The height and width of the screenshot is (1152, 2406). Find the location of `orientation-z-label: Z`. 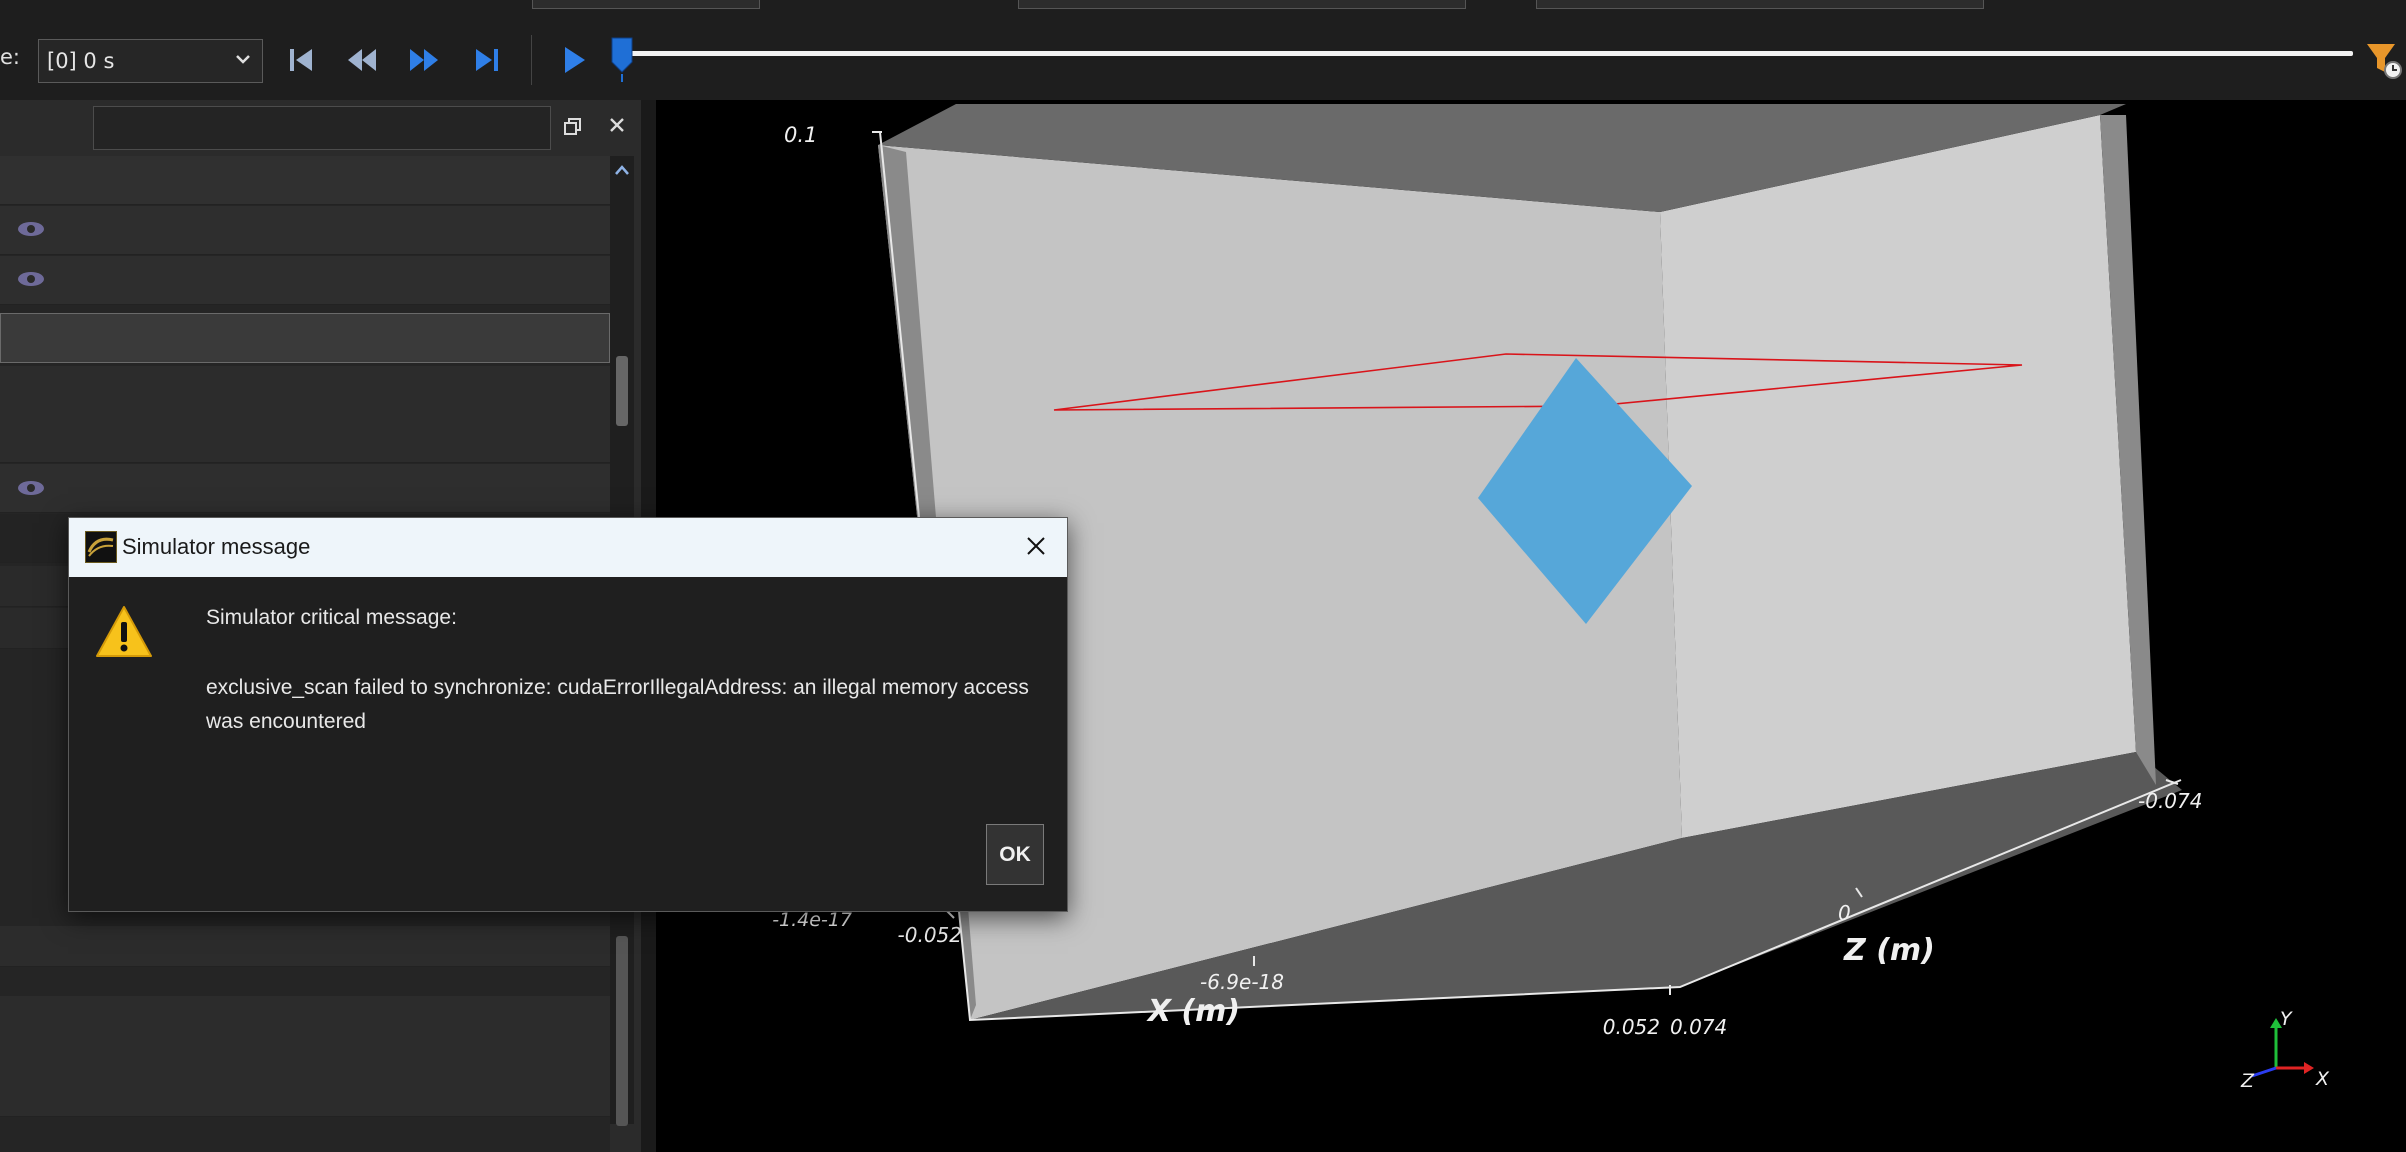

orientation-z-label: Z is located at coordinates (2247, 1081).